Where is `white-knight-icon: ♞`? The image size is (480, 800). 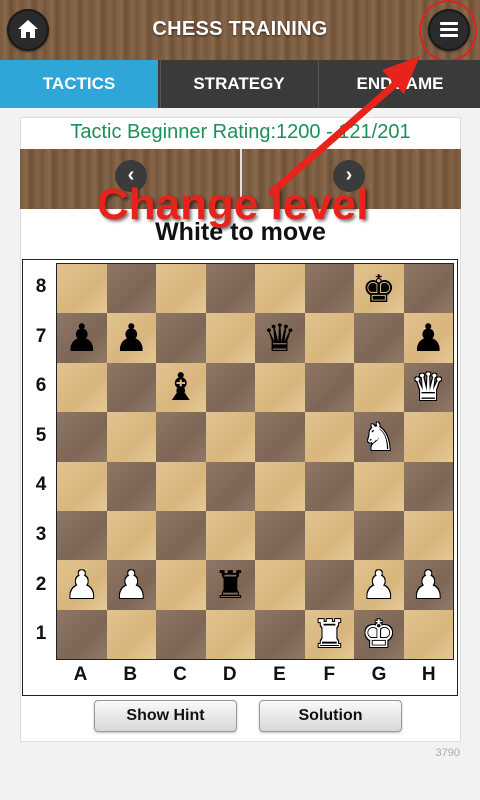 white-knight-icon: ♞ is located at coordinates (379, 437).